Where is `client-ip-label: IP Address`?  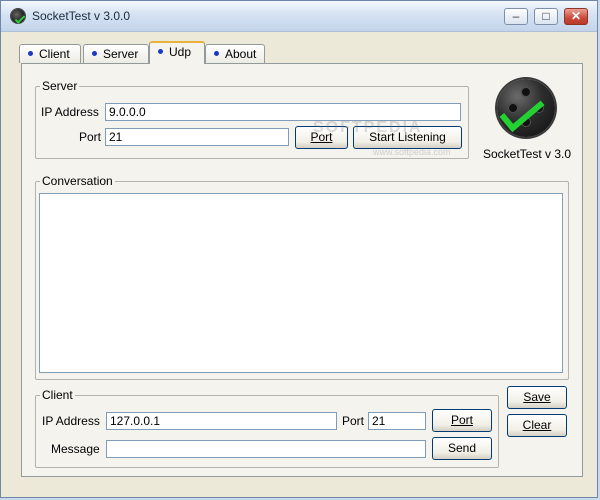 client-ip-label: IP Address is located at coordinates (71, 421).